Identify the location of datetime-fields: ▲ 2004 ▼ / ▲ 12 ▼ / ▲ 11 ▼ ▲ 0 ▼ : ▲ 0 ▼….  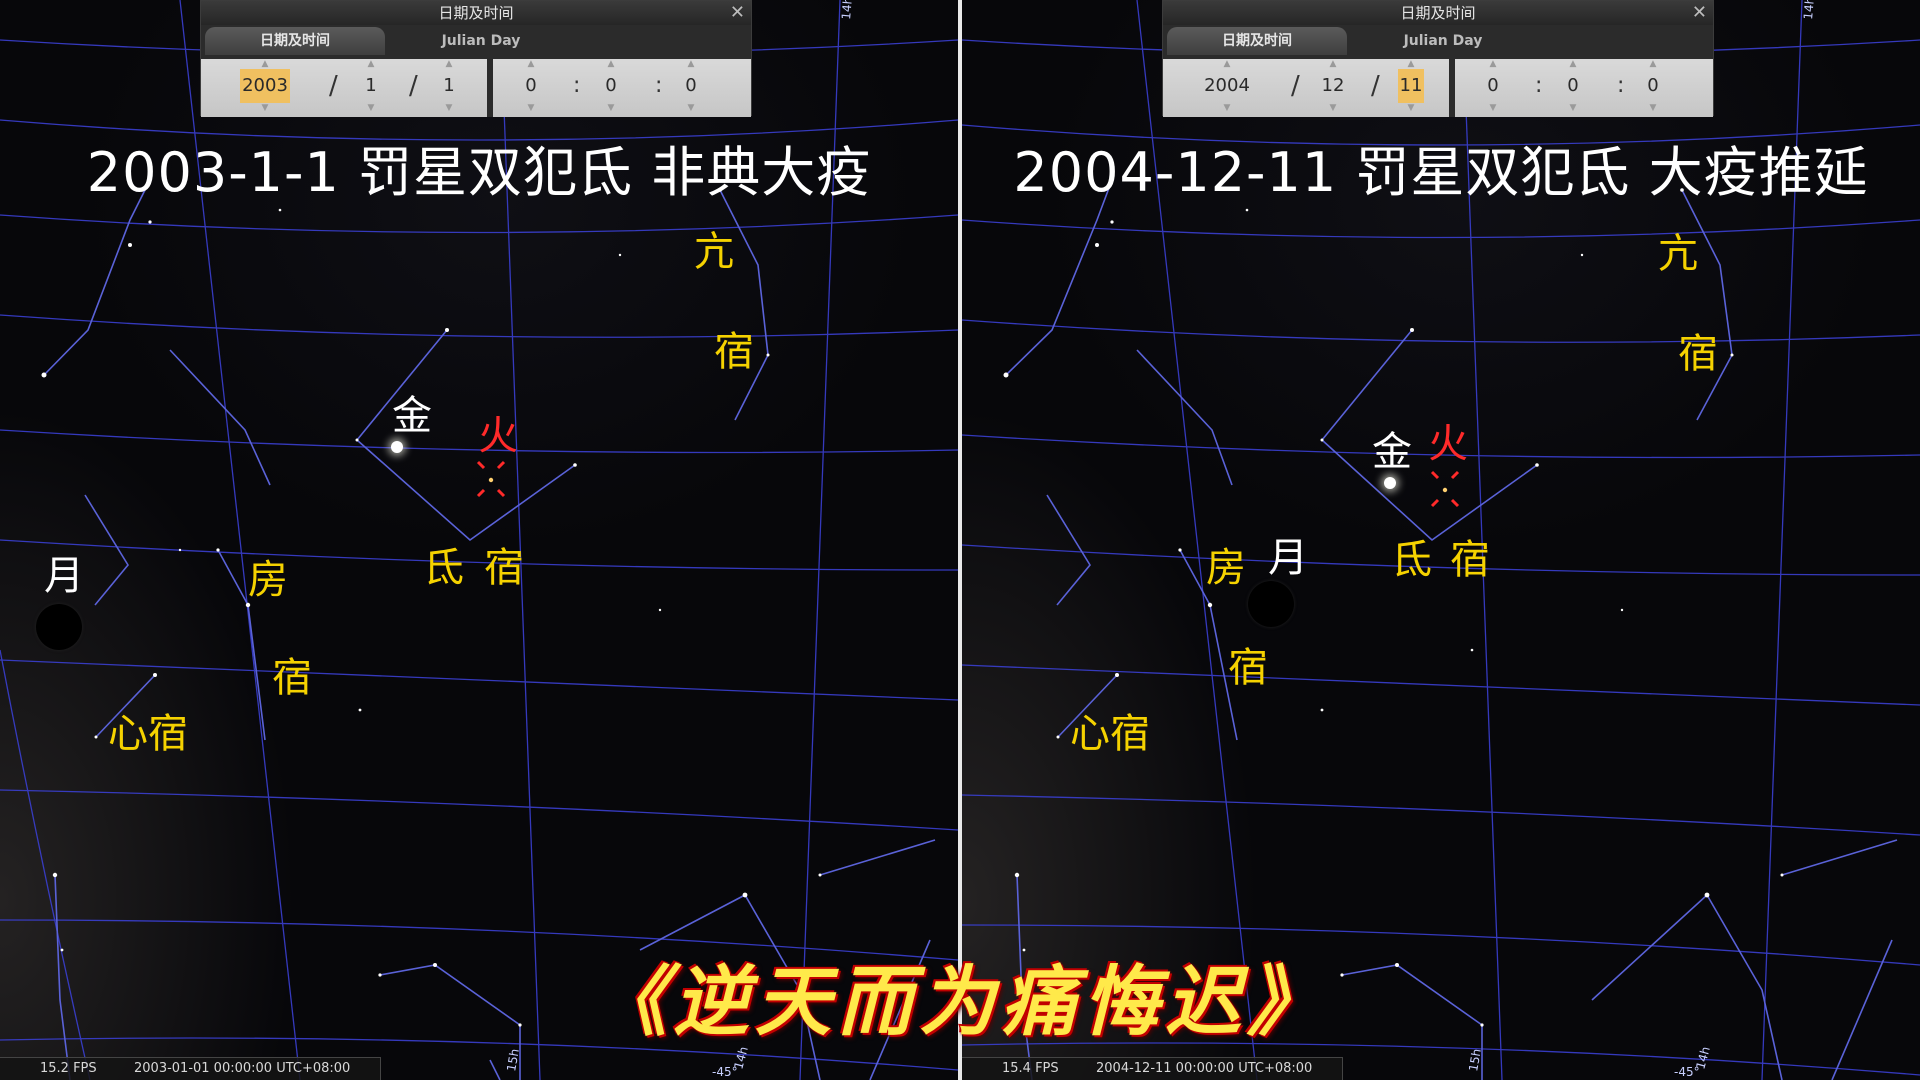
(1438, 88).